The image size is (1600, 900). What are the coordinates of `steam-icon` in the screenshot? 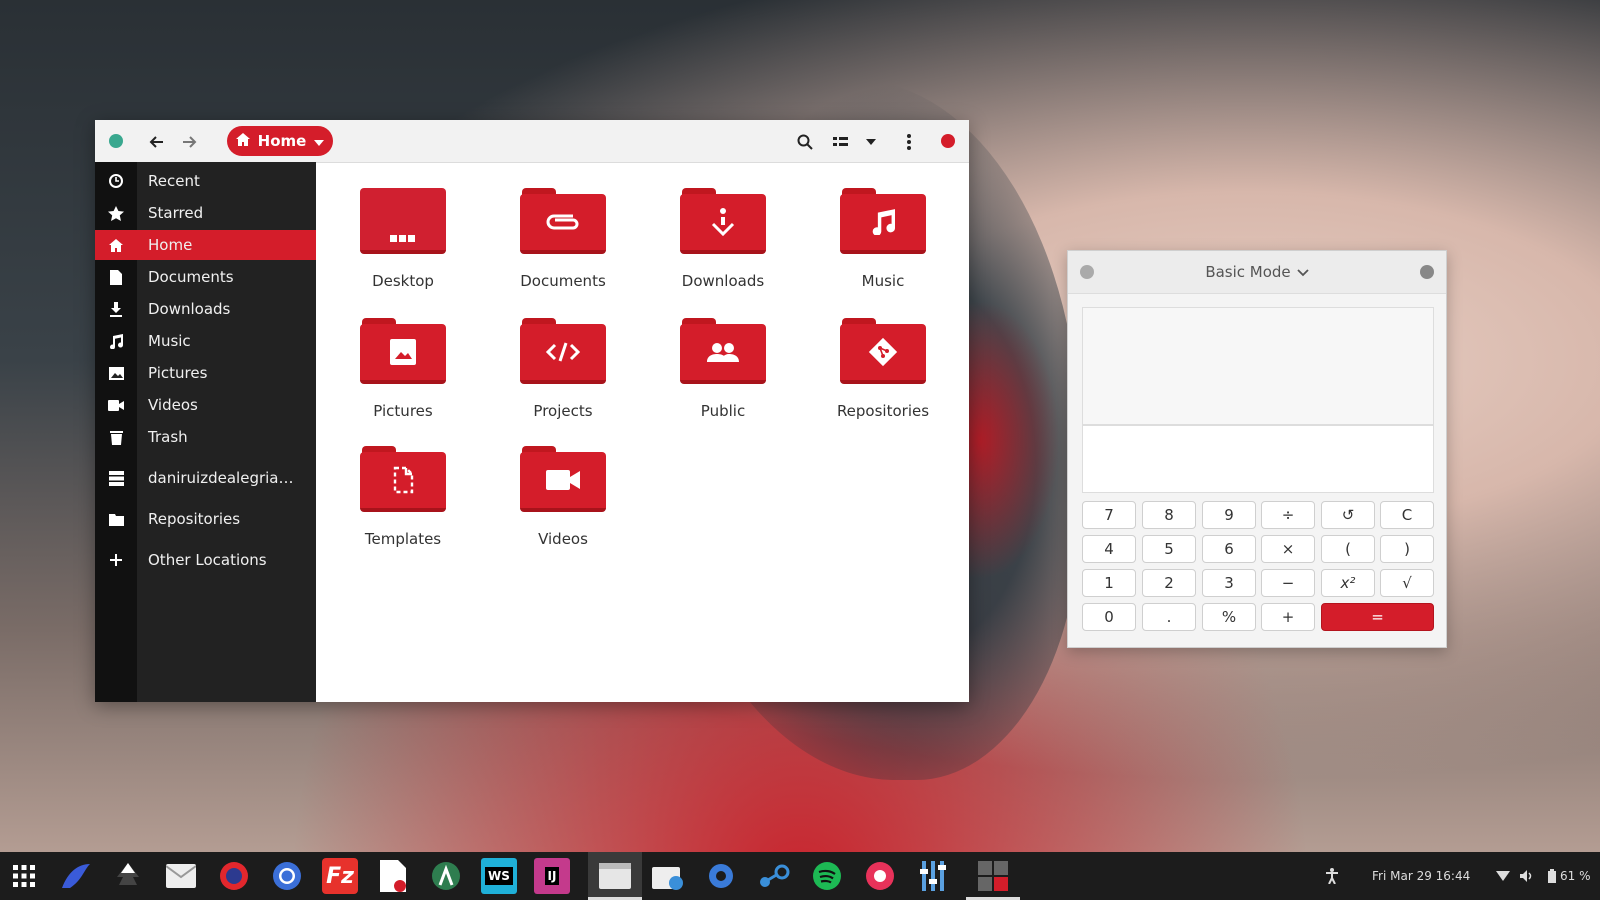 It's located at (774, 876).